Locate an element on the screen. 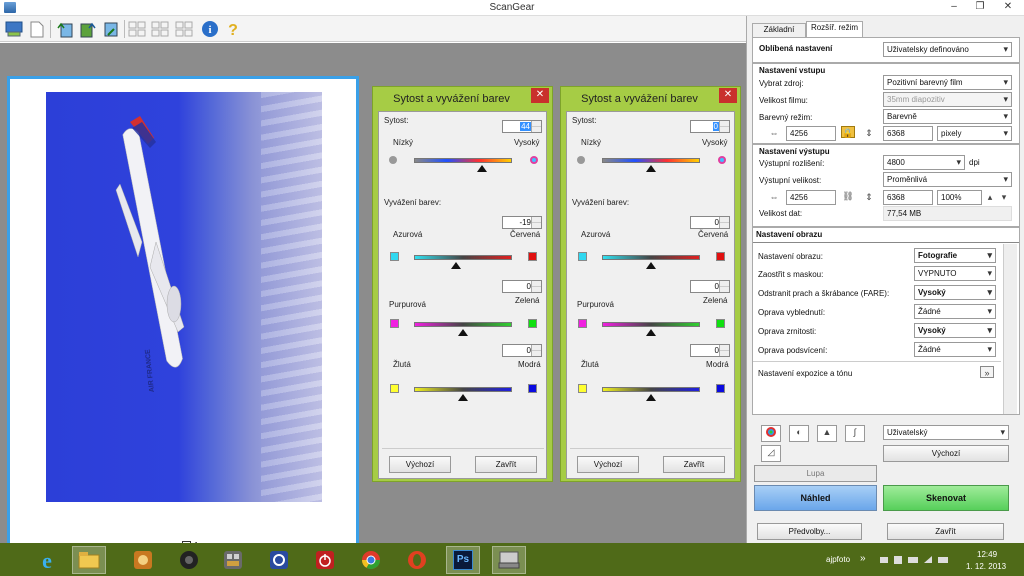 The height and width of the screenshot is (576, 1024). cyan-red-spinner: -19 is located at coordinates (522, 222).